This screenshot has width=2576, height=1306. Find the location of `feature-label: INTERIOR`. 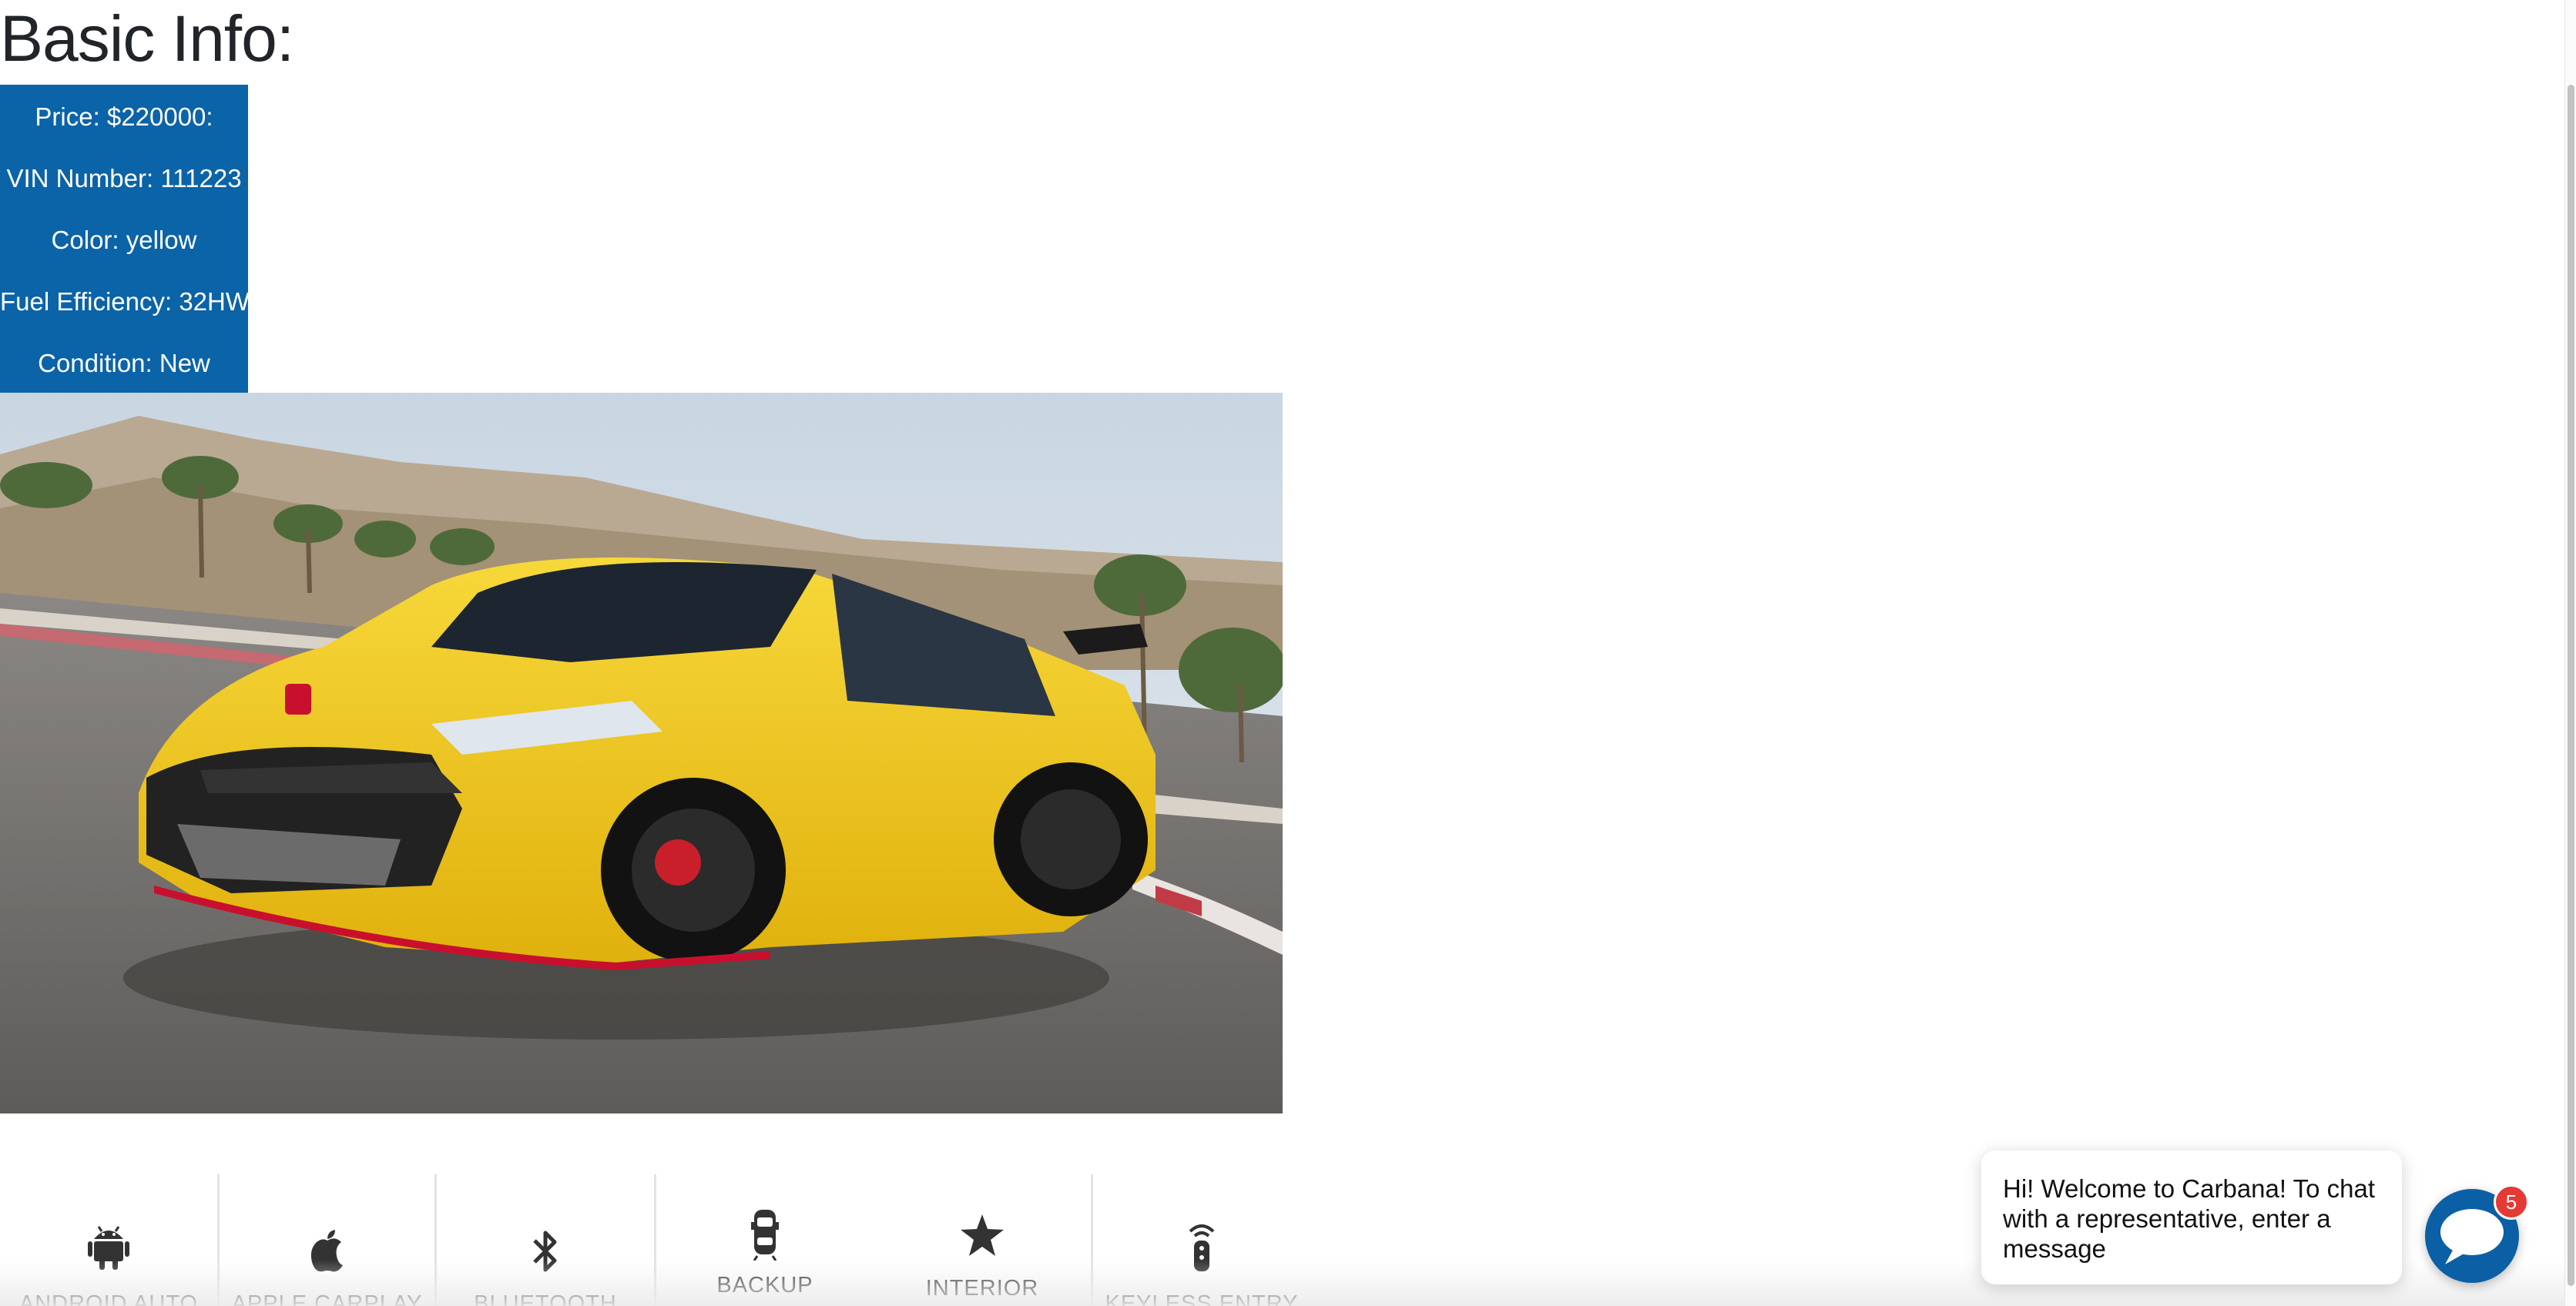

feature-label: INTERIOR is located at coordinates (982, 1288).